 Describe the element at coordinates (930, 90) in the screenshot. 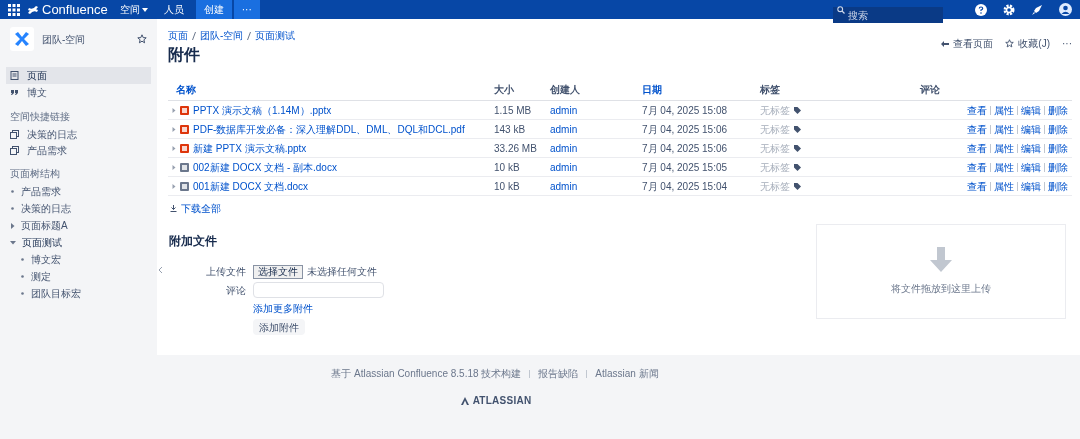

I see `column-header: 评论` at that location.